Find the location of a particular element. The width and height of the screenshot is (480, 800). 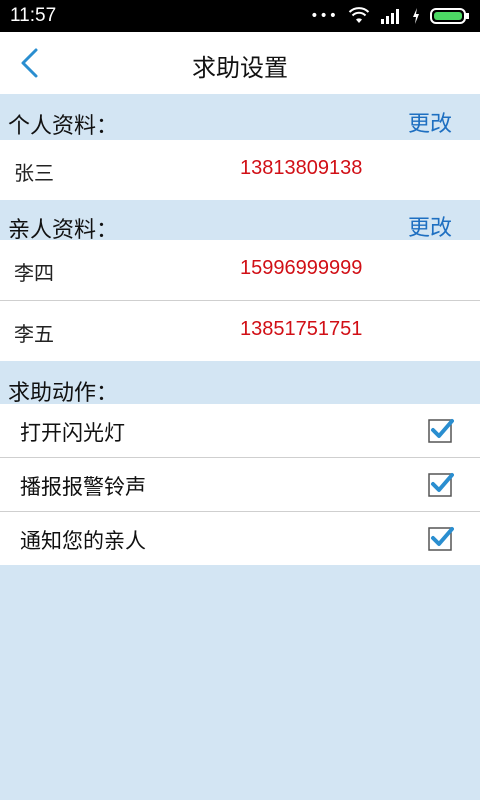

notification-dots-icon: ••• is located at coordinates (324, 16).